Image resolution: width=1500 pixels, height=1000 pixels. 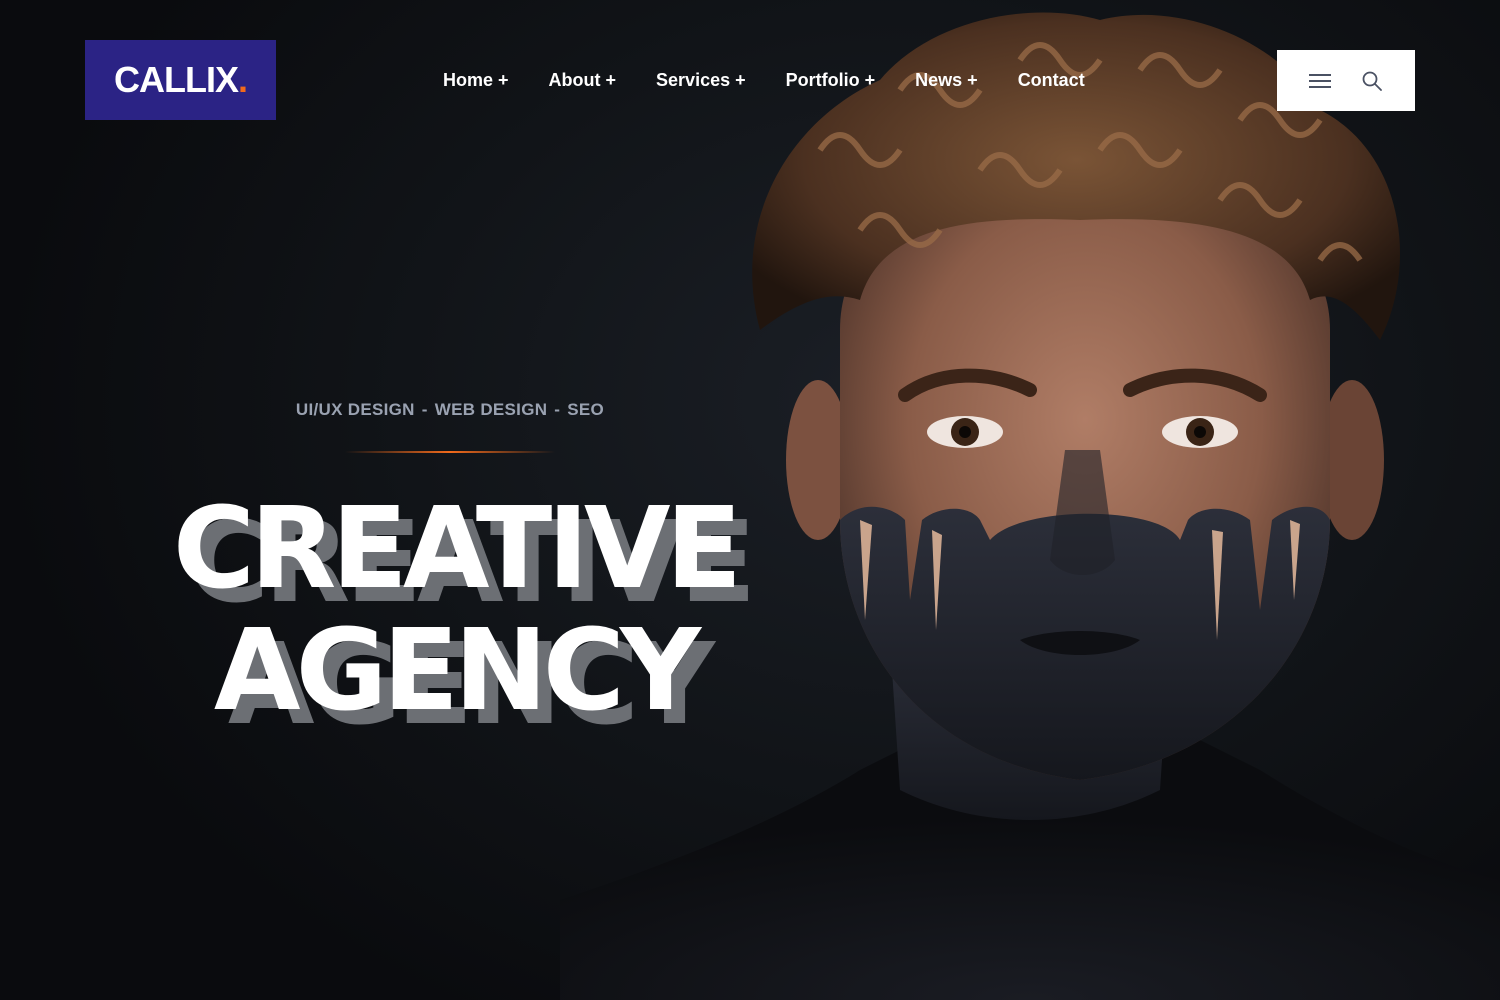 I want to click on brand-logo: CALLIX., so click(x=180, y=80).